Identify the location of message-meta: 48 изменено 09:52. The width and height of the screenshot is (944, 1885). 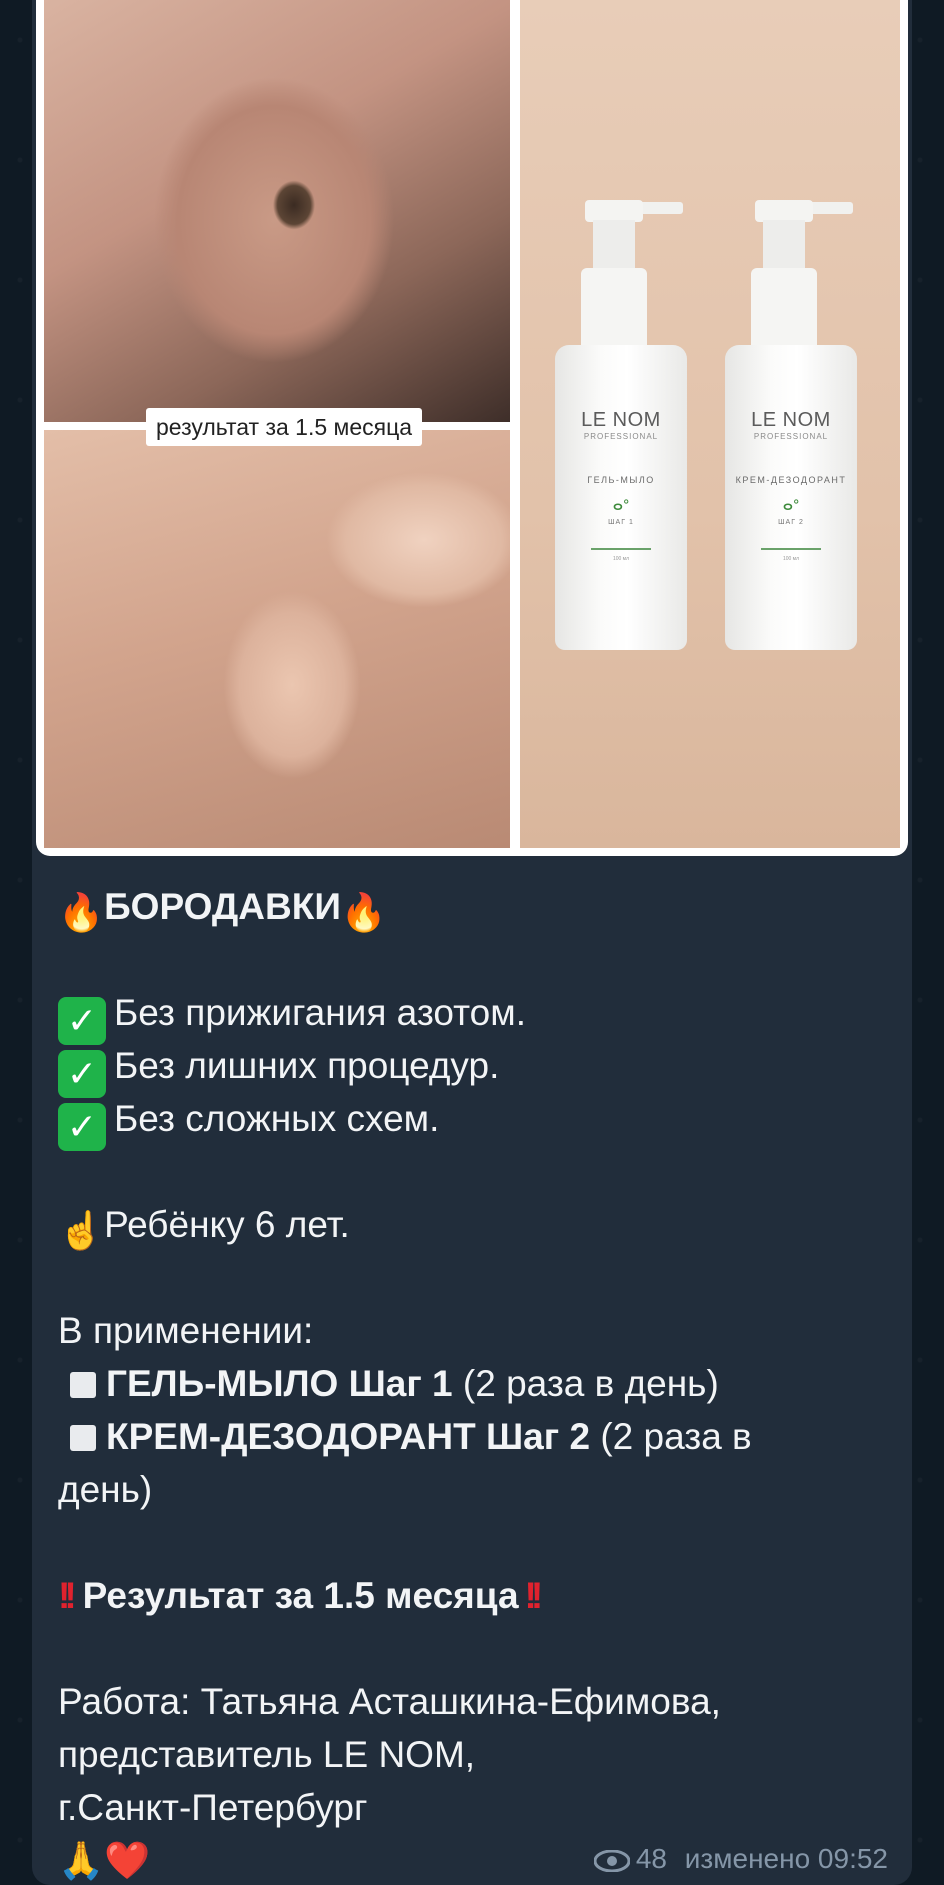
(740, 1861).